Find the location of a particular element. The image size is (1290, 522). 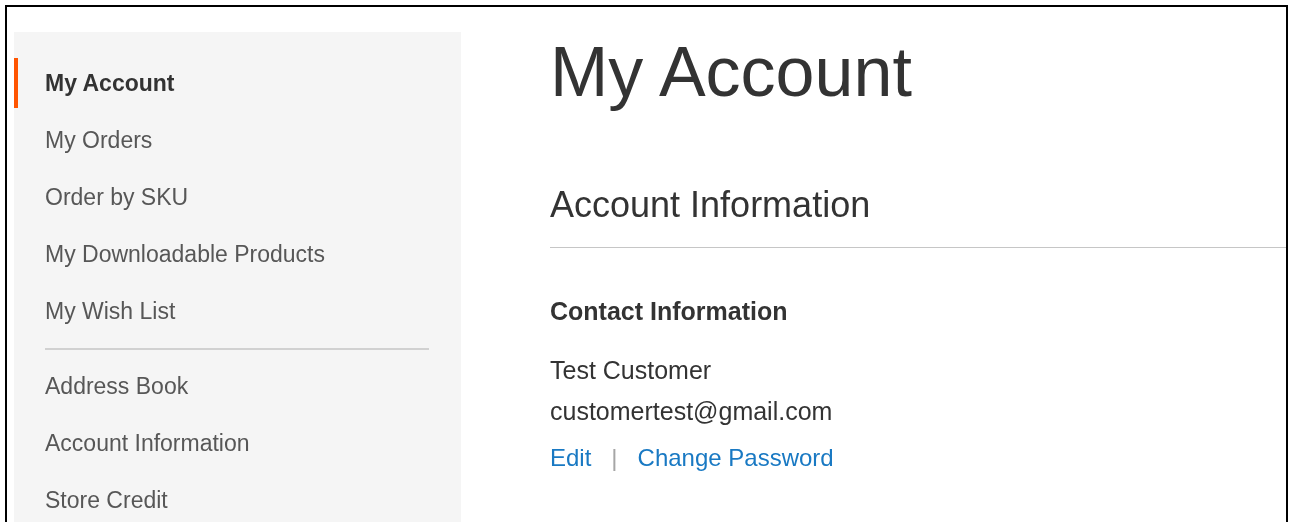

customer-email: customertest@gmail.com is located at coordinates (691, 411).